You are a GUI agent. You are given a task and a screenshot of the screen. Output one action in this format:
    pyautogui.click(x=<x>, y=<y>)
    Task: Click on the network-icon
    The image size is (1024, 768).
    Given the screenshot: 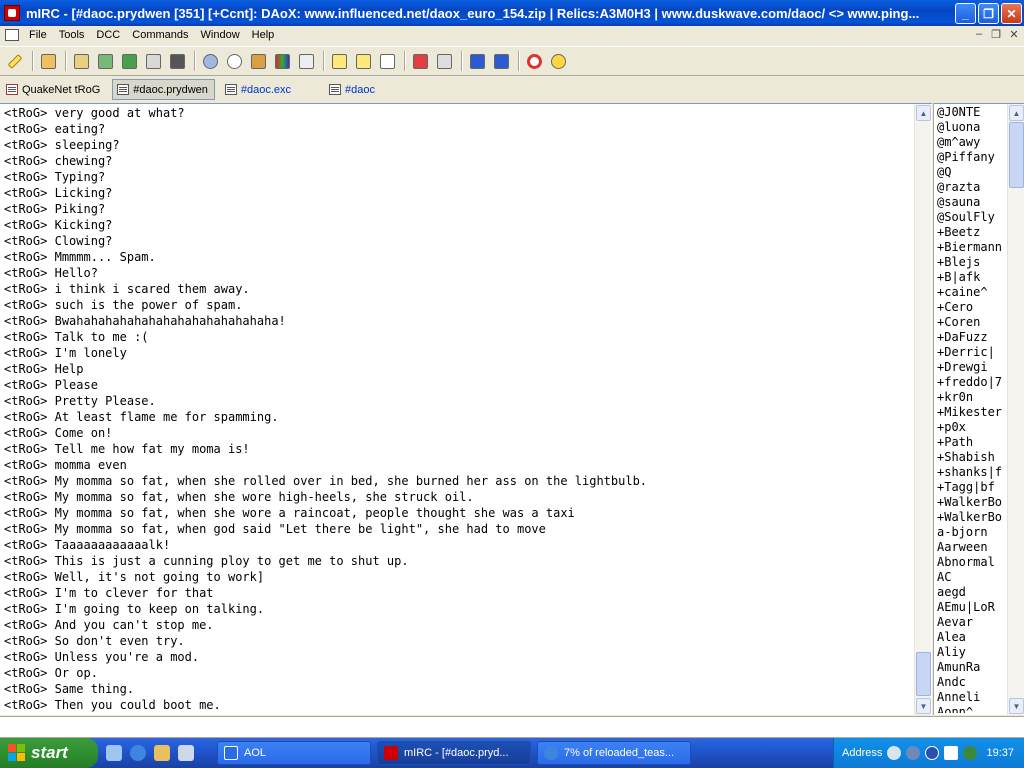 What is the action you would take?
    pyautogui.click(x=913, y=753)
    